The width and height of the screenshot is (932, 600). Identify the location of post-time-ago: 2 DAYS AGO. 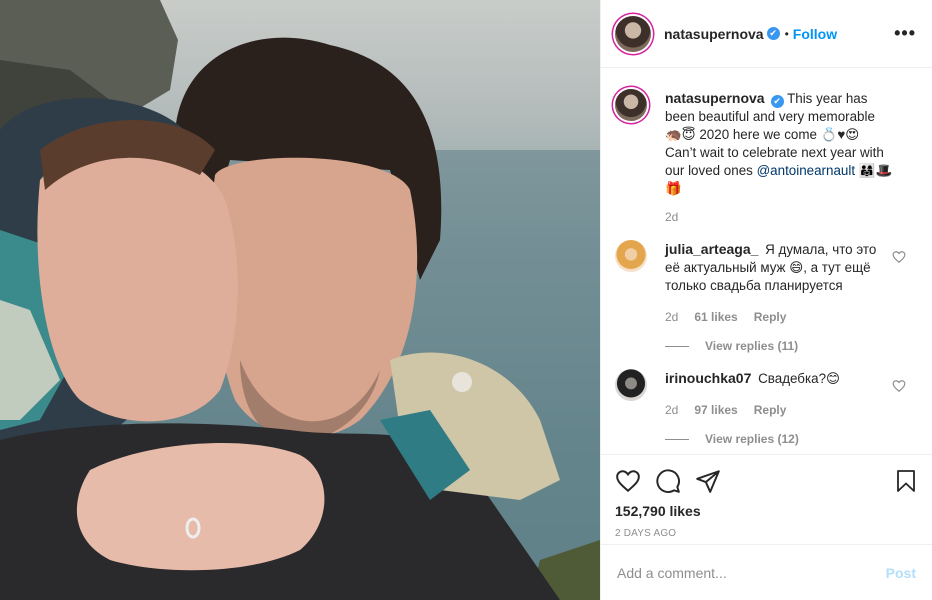
(766, 533).